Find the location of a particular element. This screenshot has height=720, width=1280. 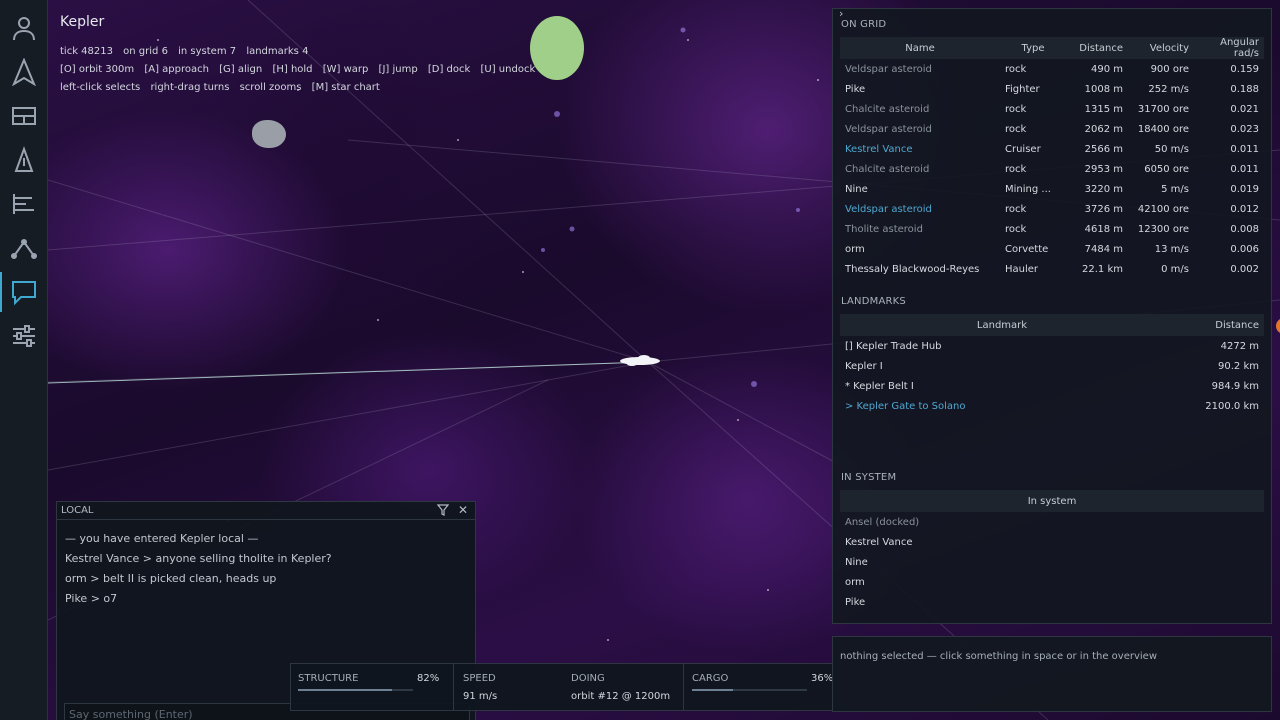

in-system-row: Nine is located at coordinates (1052, 562).